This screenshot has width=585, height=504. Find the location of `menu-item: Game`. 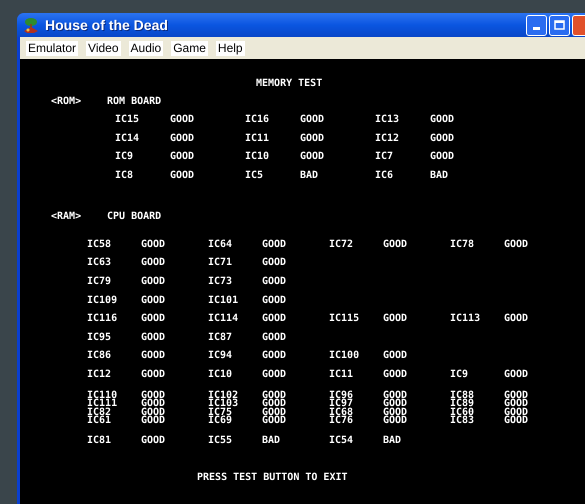

menu-item: Game is located at coordinates (189, 48).